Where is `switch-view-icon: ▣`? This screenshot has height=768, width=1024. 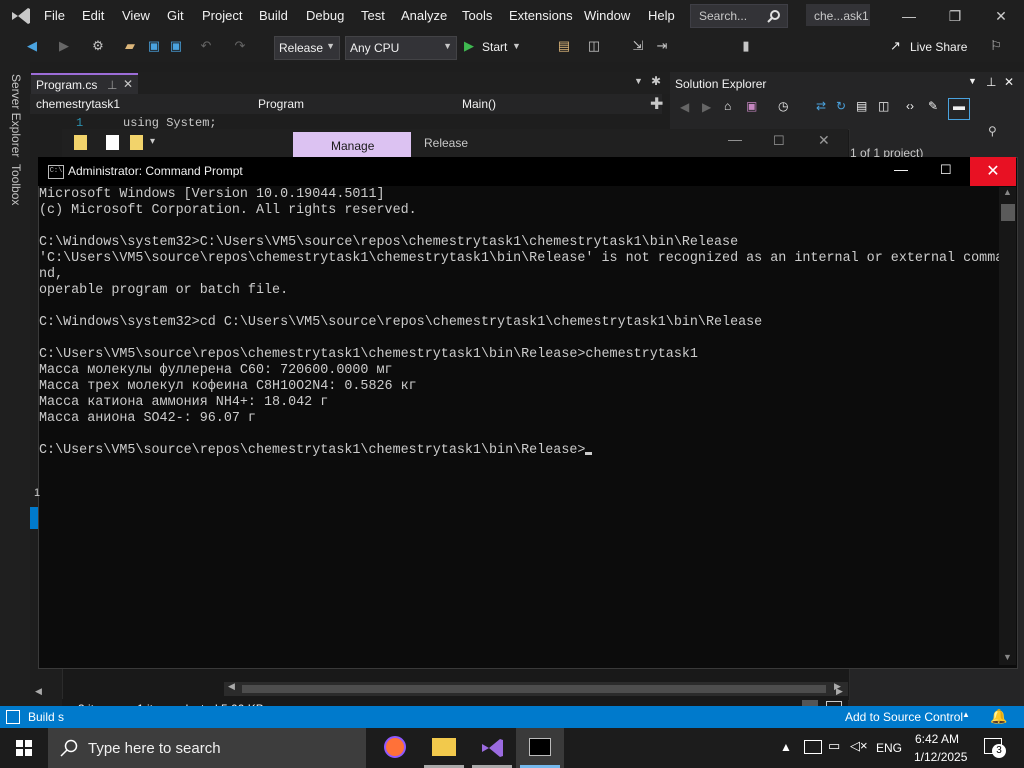 switch-view-icon: ▣ is located at coordinates (751, 106).